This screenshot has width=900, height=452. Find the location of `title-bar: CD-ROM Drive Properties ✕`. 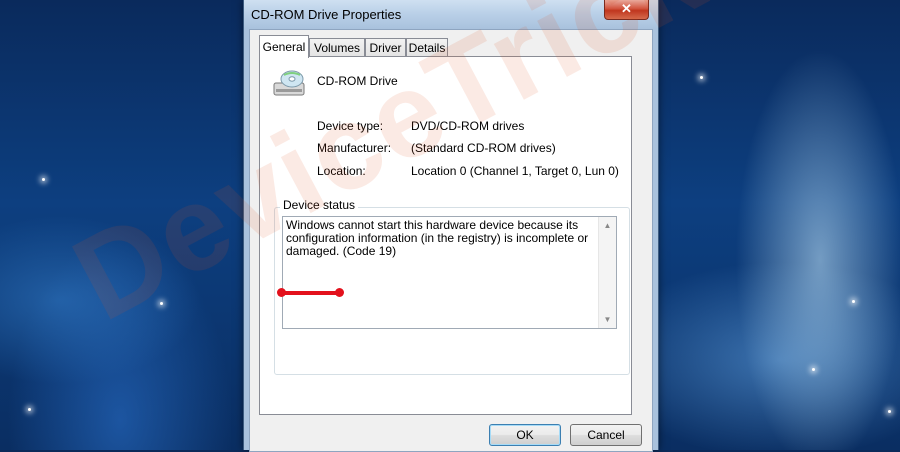

title-bar: CD-ROM Drive Properties ✕ is located at coordinates (451, 14).